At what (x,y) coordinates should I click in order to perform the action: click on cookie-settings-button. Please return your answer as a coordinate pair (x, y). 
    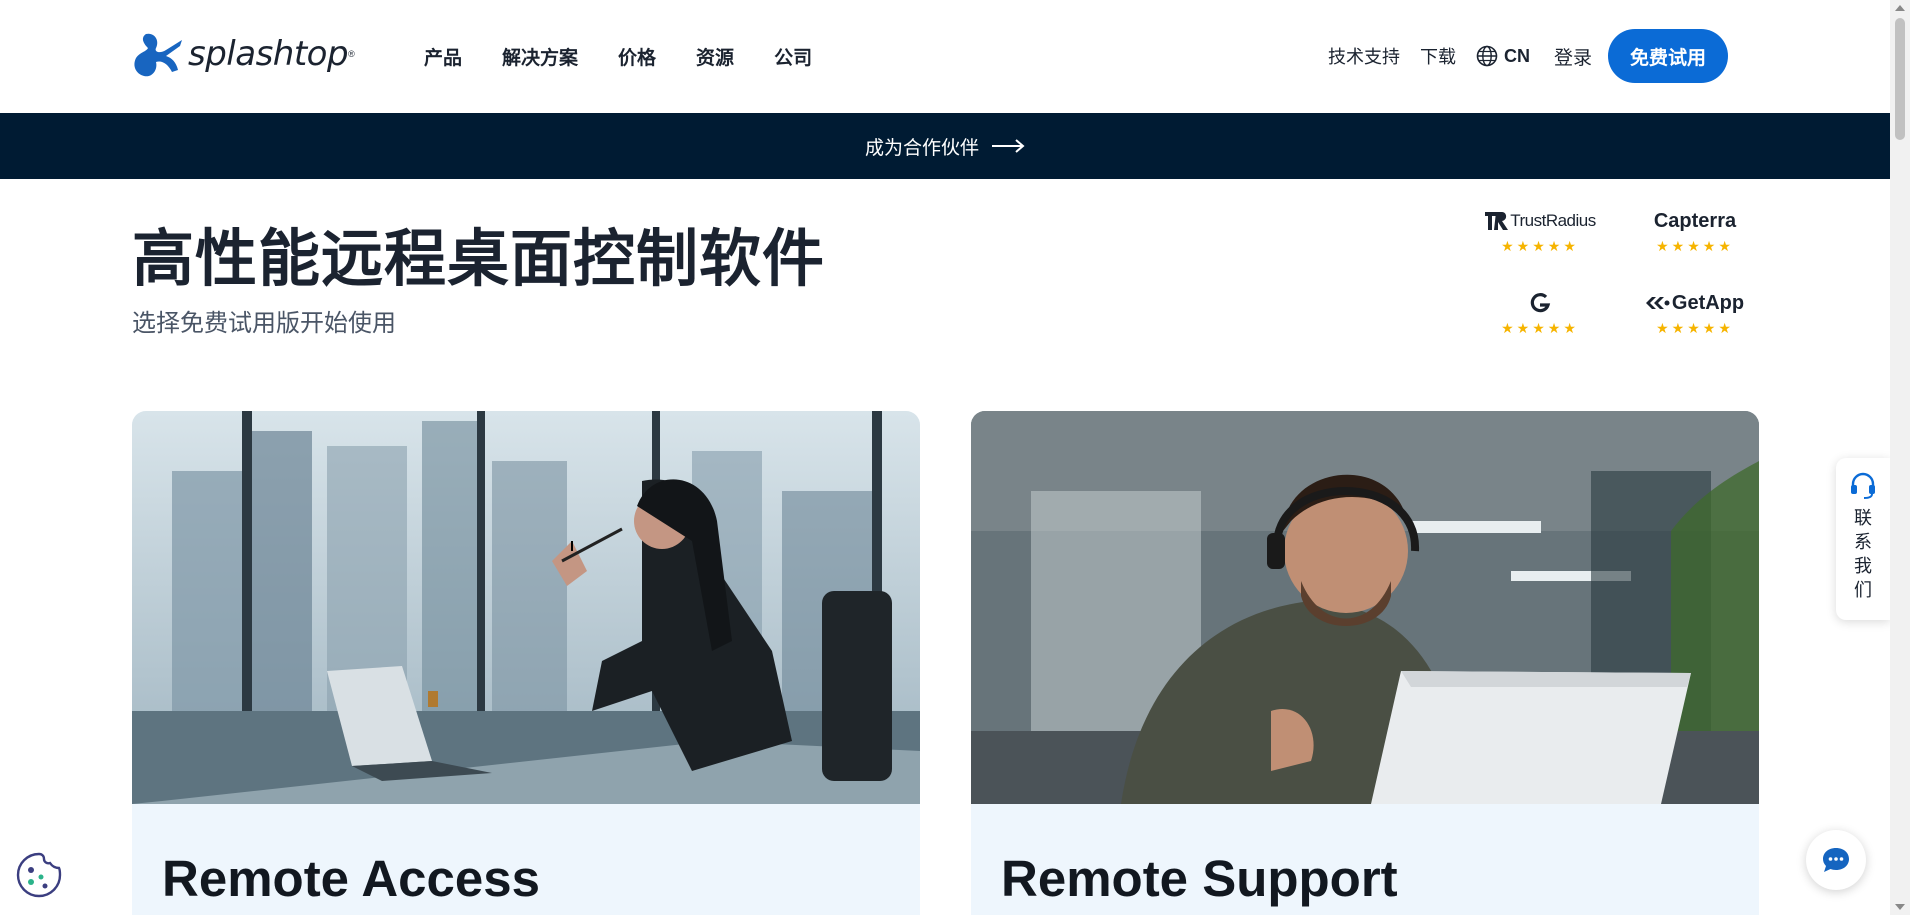
    Looking at the image, I should click on (39, 875).